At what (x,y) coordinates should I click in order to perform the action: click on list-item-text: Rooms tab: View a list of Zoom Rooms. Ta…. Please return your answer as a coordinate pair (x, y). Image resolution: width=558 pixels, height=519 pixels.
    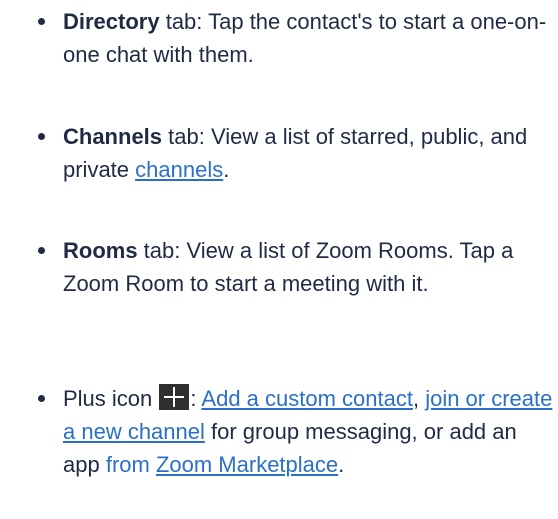
    Looking at the image, I should click on (309, 267).